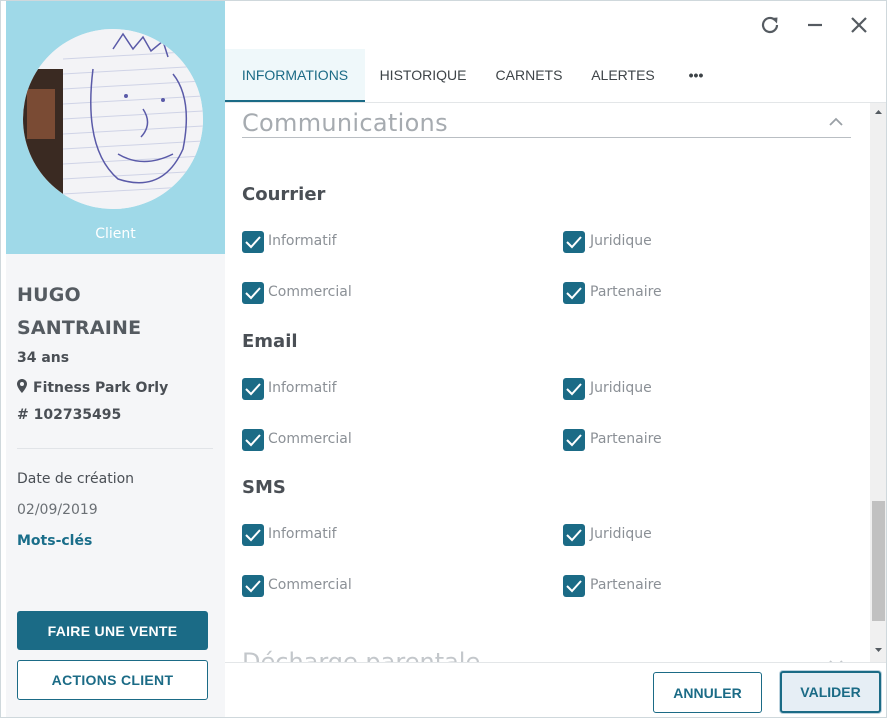  What do you see at coordinates (76, 479) in the screenshot?
I see `creation-date-label: Date de création` at bounding box center [76, 479].